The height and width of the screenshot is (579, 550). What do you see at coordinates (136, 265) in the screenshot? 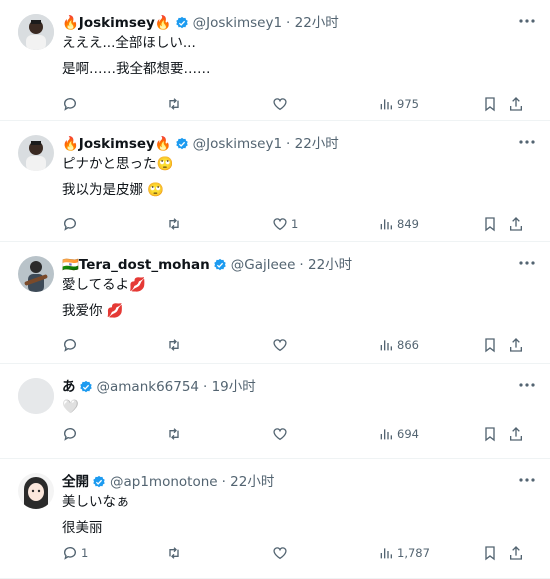
I see `author-name: 🇮🇳Tera_dost_mohan` at bounding box center [136, 265].